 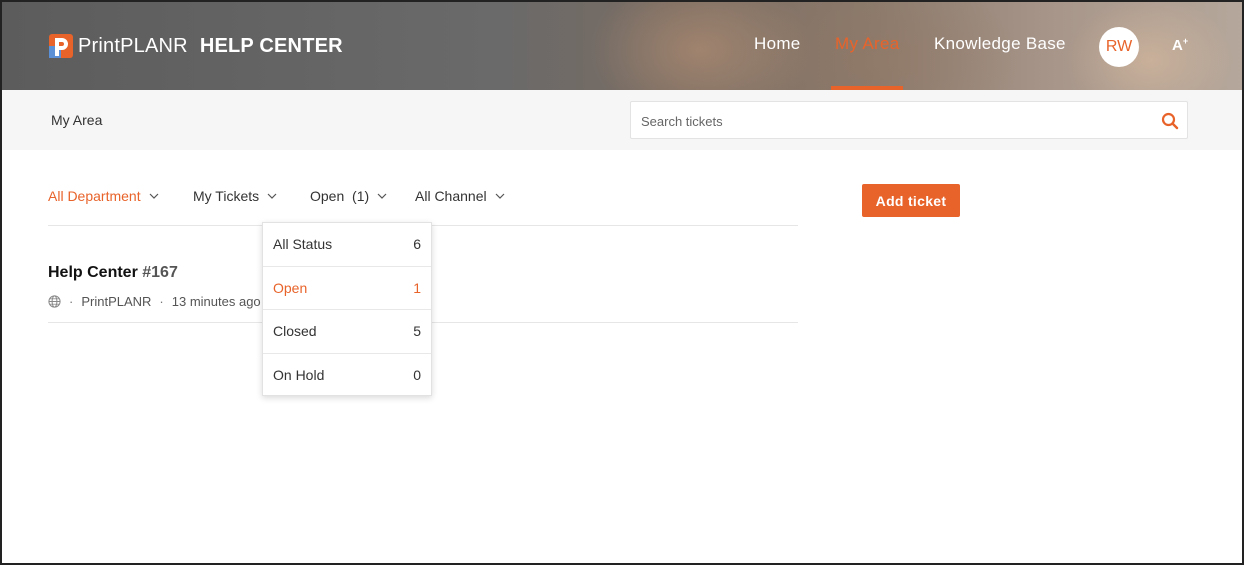 What do you see at coordinates (299, 375) in the screenshot?
I see `status-option-label: On Hold` at bounding box center [299, 375].